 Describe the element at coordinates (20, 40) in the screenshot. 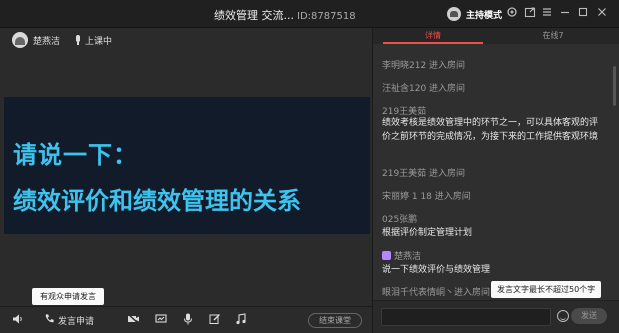

I see `presenter-avatar` at that location.